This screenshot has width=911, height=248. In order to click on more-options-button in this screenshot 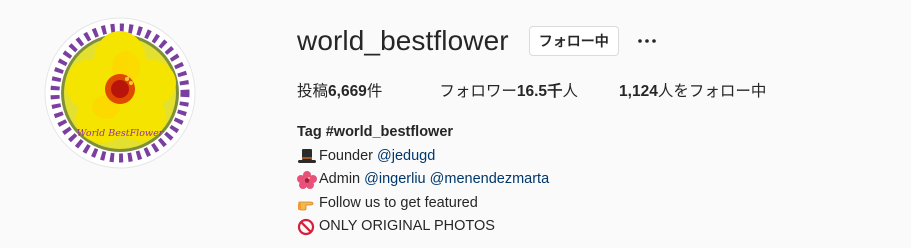, I will do `click(647, 41)`.